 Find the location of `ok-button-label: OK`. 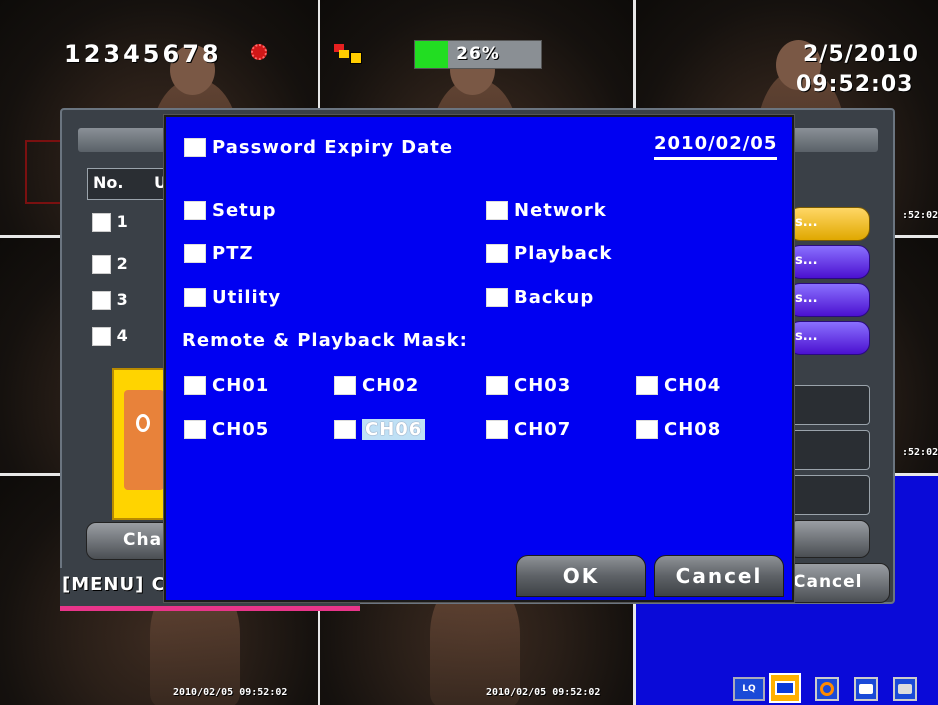

ok-button-label: OK is located at coordinates (581, 576).